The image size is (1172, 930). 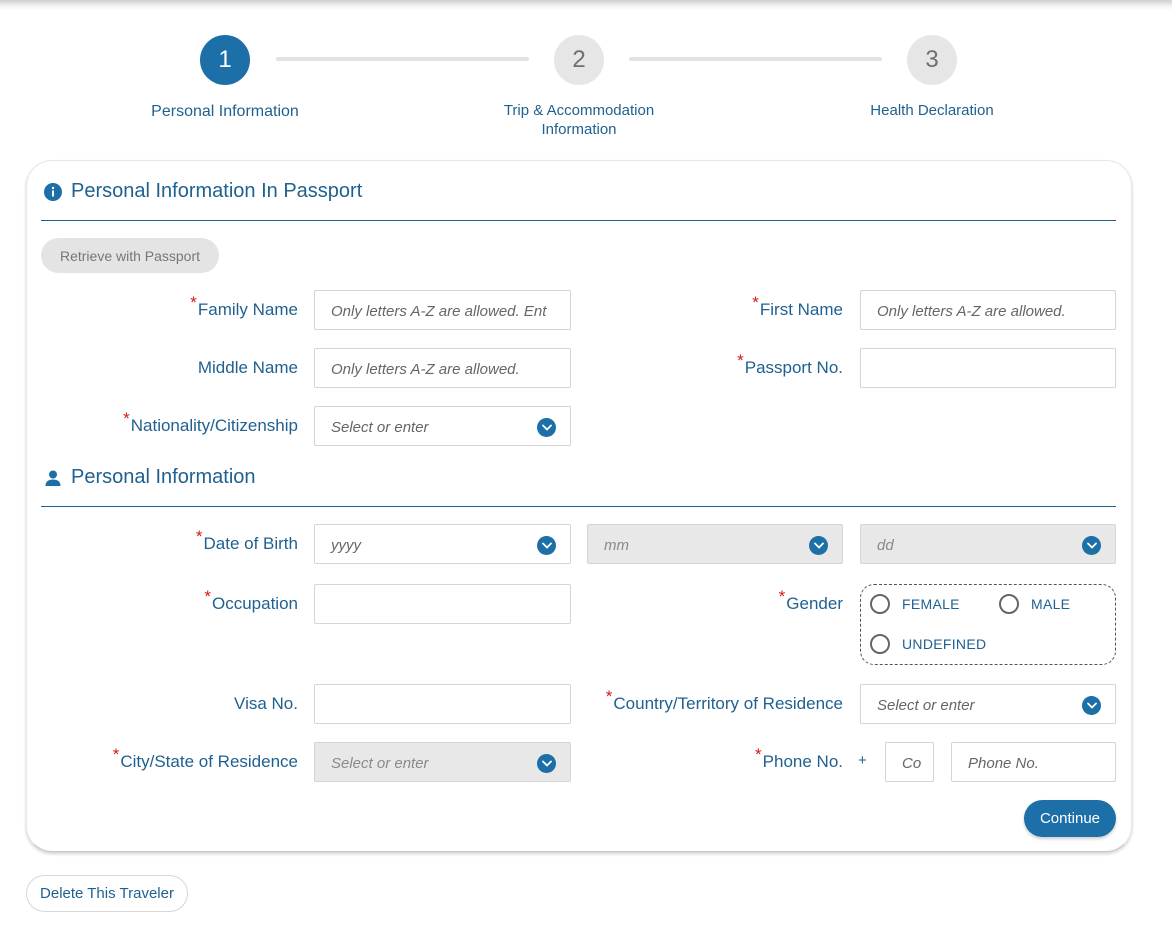 I want to click on gender-option-undefined-label: UNDEFINED, so click(x=944, y=644).